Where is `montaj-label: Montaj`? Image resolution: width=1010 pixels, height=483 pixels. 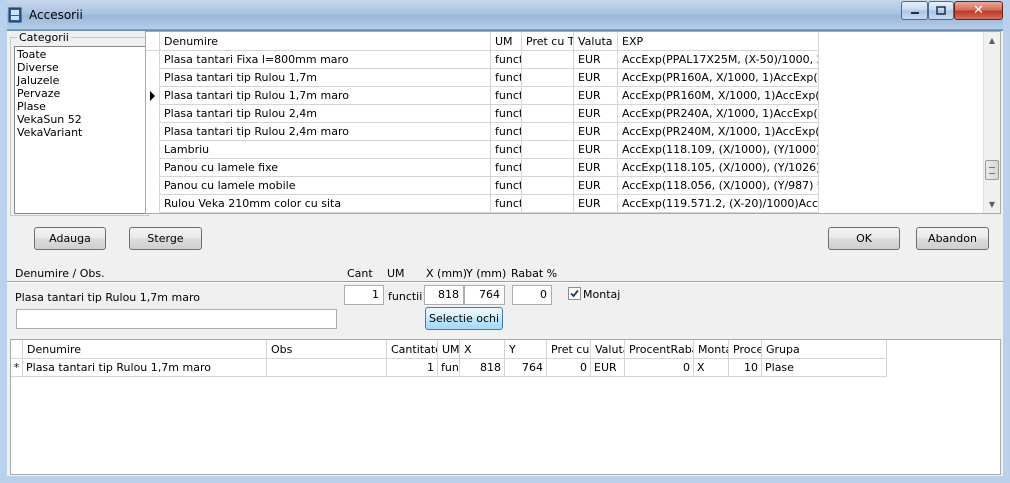 montaj-label: Montaj is located at coordinates (602, 294).